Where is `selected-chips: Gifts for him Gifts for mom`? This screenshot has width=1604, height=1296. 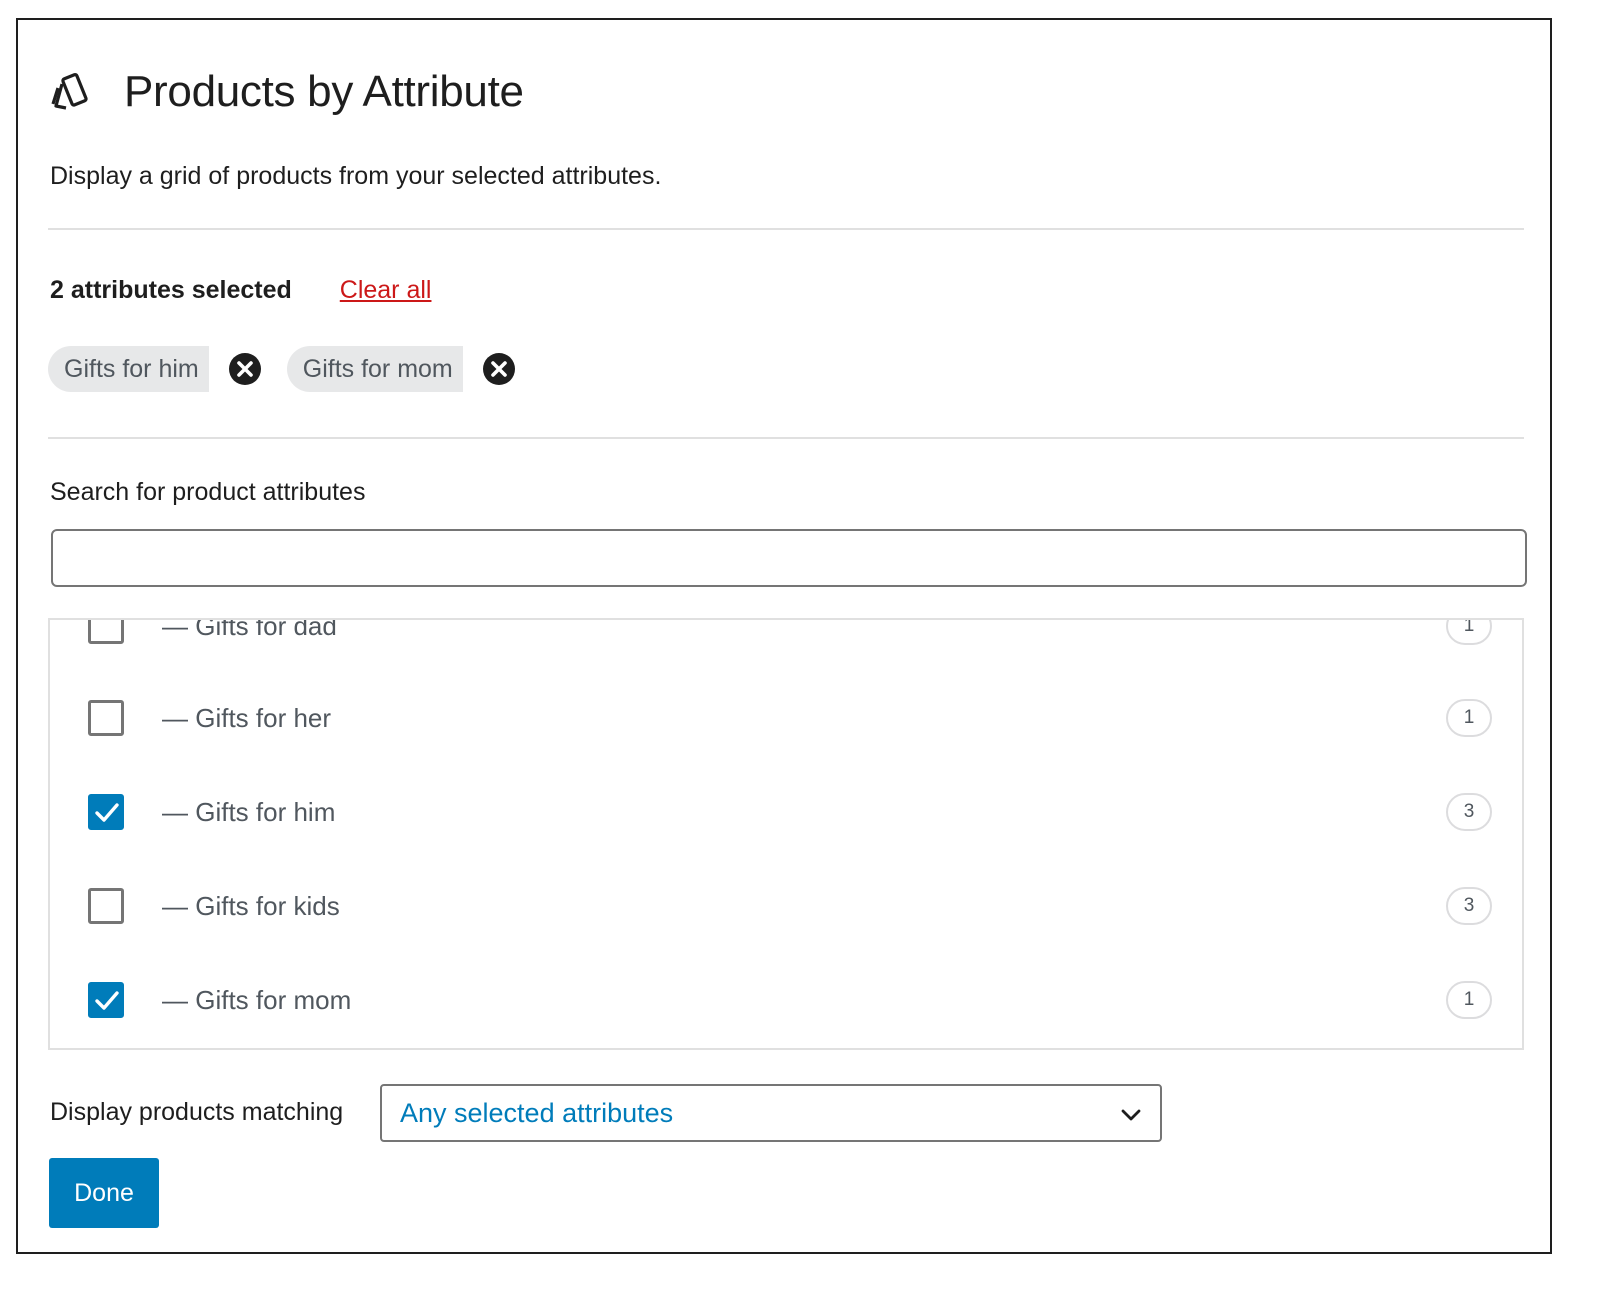
selected-chips: Gifts for him Gifts for mom is located at coordinates (294, 369).